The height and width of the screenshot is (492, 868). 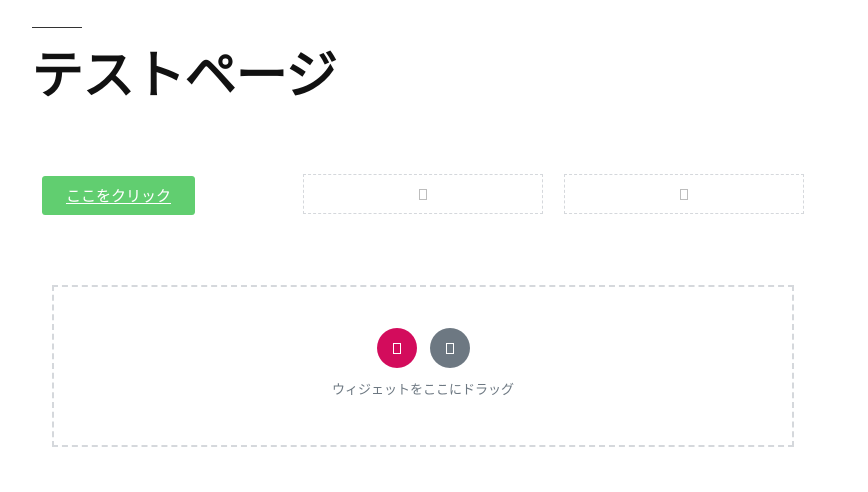 What do you see at coordinates (185, 76) in the screenshot?
I see `page-title: テストページ` at bounding box center [185, 76].